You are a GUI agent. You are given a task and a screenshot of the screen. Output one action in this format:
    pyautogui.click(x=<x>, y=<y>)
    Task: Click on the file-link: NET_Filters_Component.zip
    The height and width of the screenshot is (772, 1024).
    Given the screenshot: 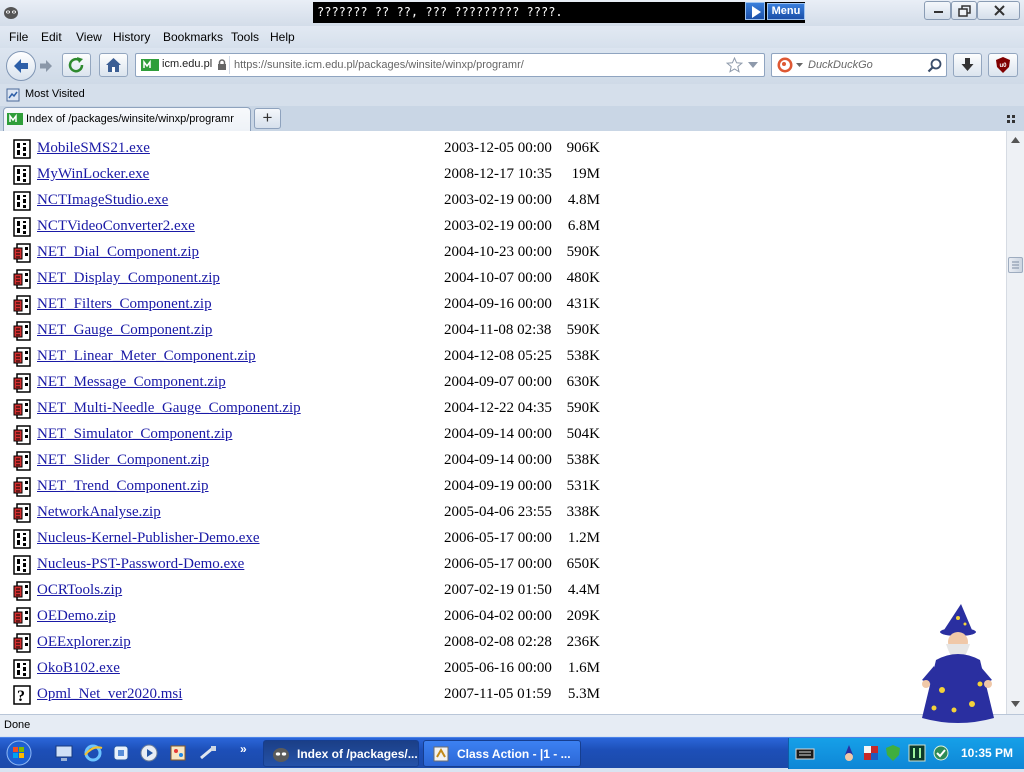 What is the action you would take?
    pyautogui.click(x=124, y=304)
    